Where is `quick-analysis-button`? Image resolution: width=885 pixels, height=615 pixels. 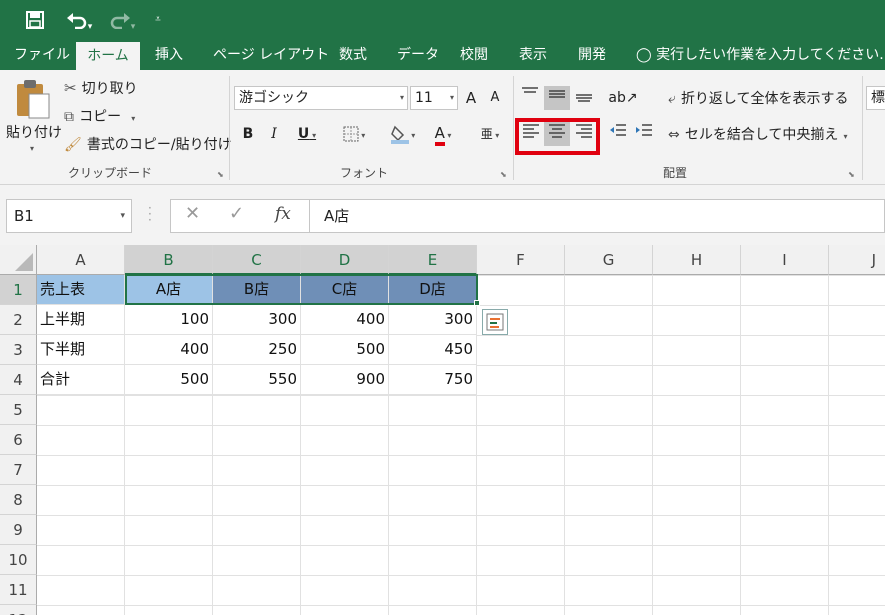 quick-analysis-button is located at coordinates (495, 322).